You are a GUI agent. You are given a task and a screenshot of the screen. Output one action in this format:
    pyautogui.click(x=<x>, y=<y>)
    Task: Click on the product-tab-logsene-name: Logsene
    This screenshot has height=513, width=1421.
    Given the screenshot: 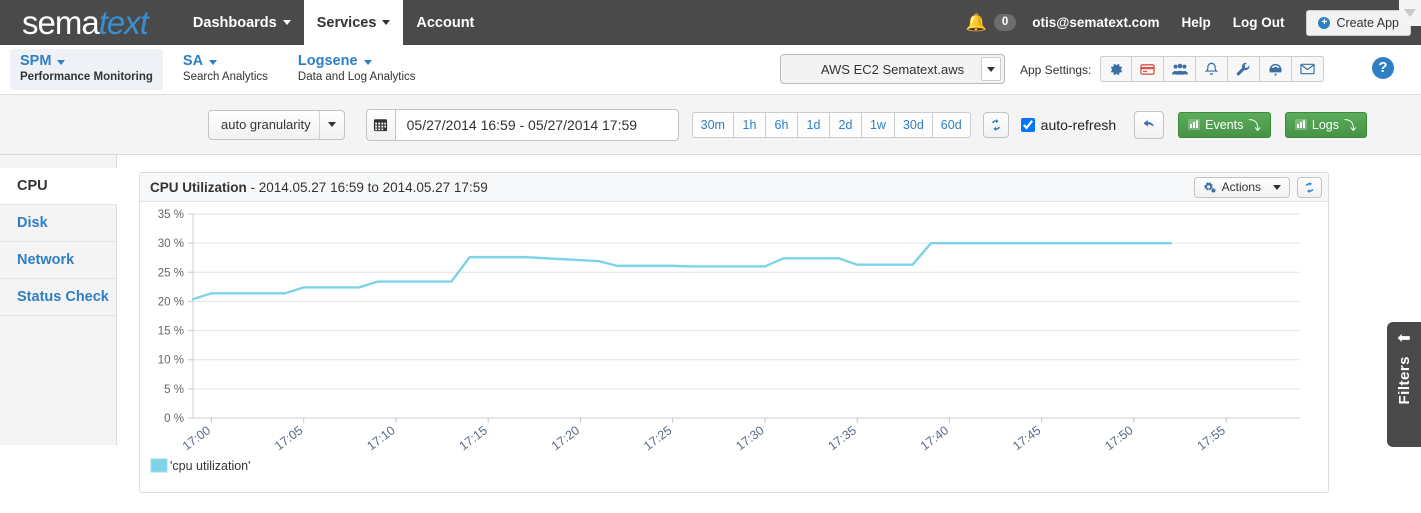 What is the action you would take?
    pyautogui.click(x=327, y=61)
    